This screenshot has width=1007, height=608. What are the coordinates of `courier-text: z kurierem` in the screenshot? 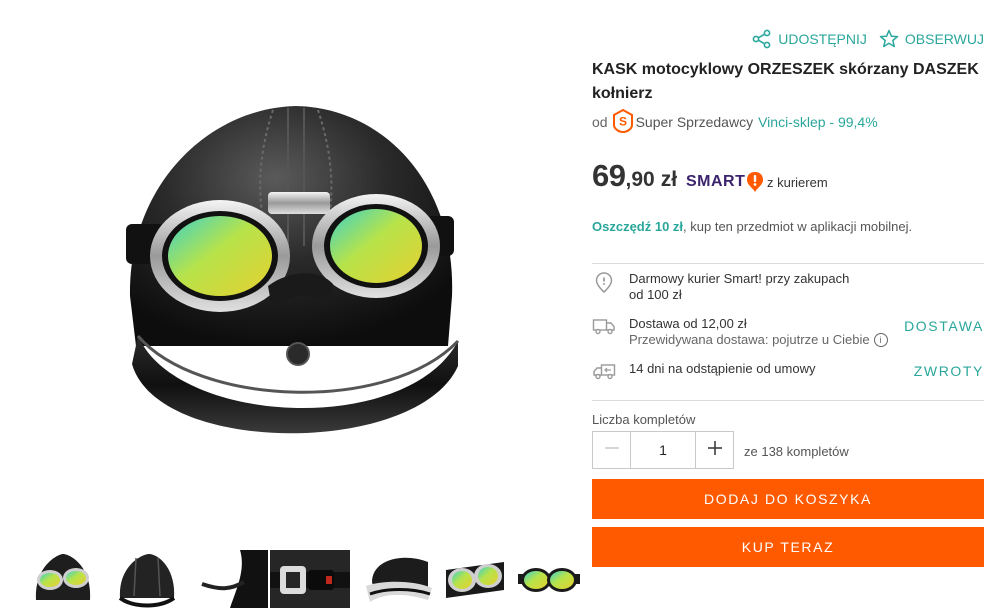 It's located at (797, 182).